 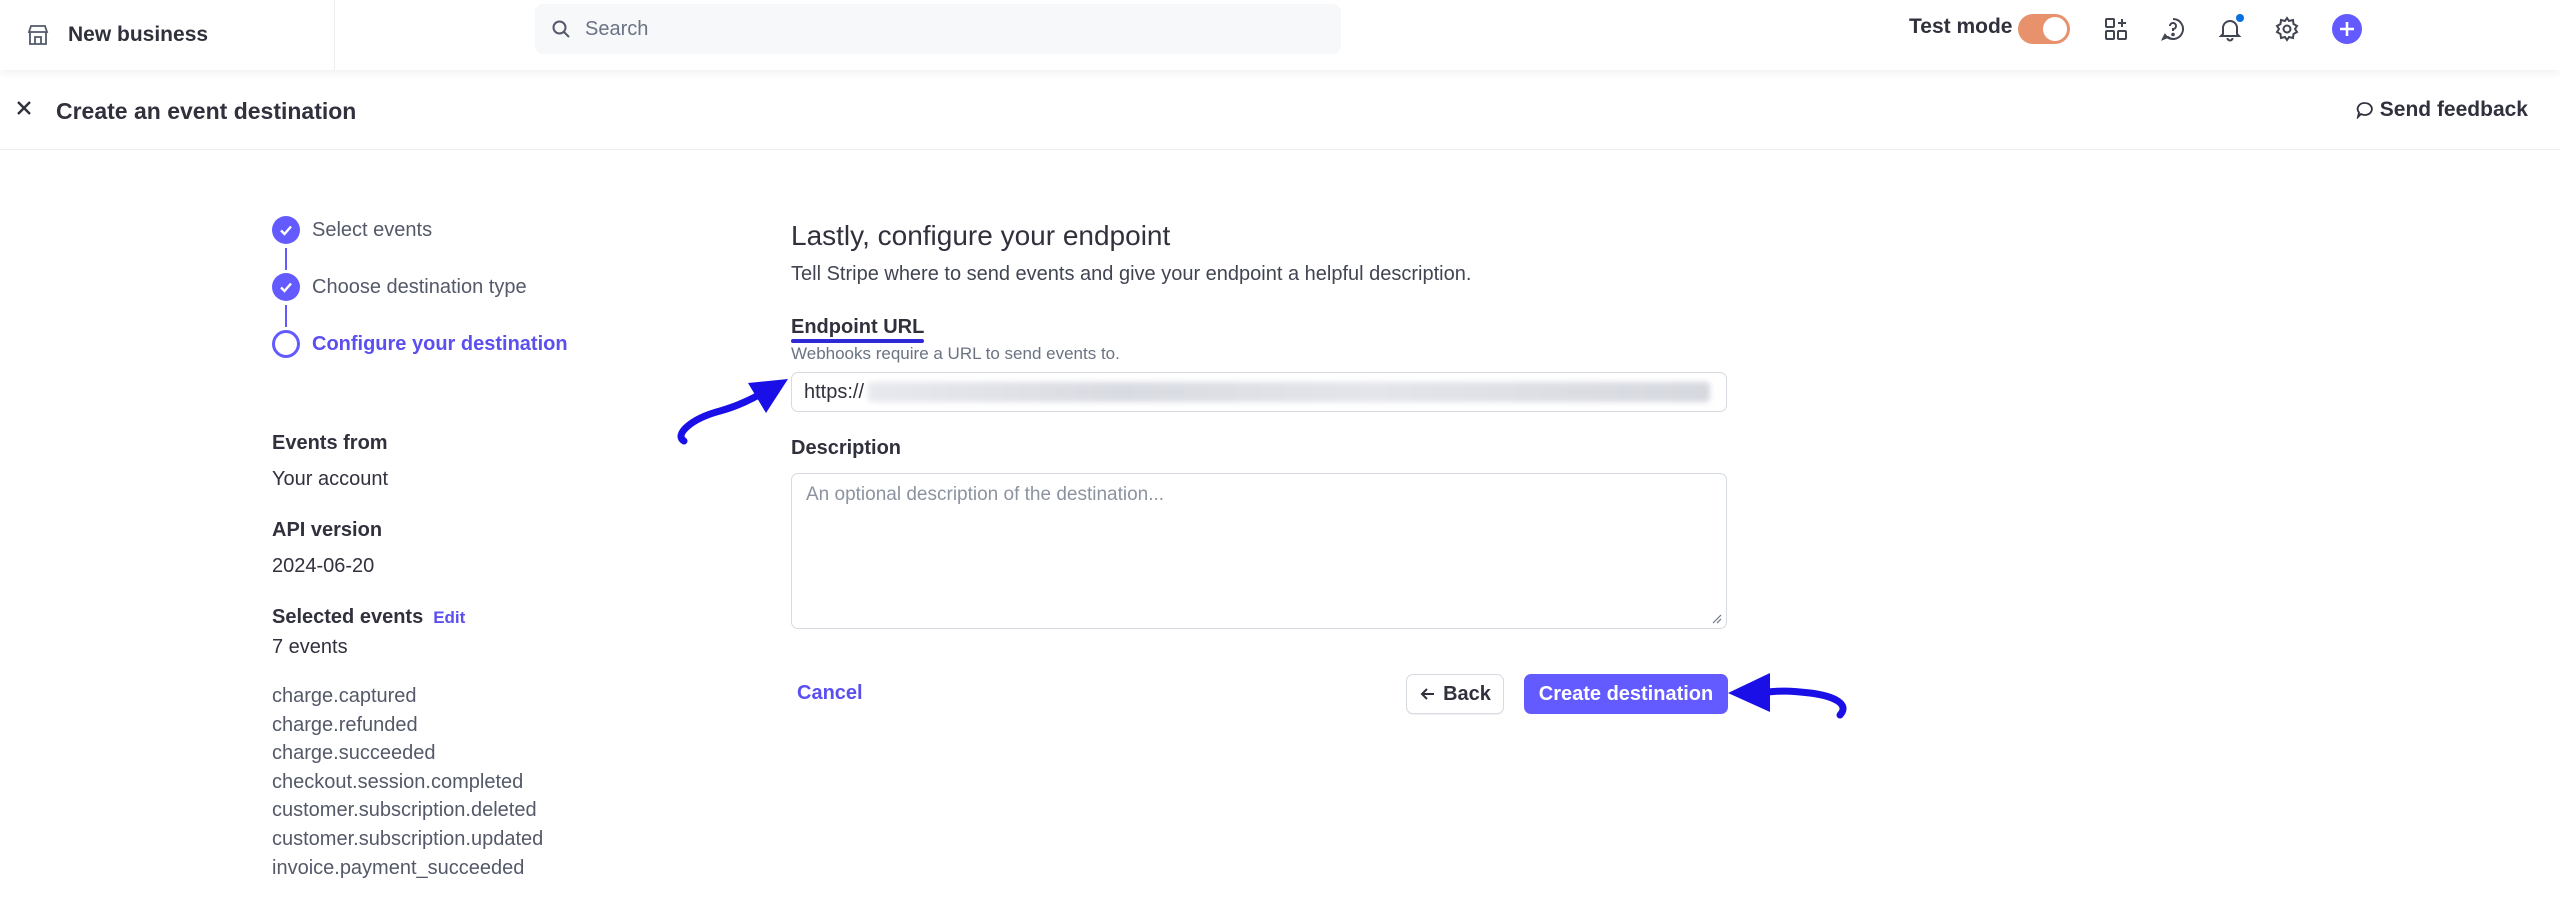 I want to click on top-navigation-bar: New business Search Test mode, so click(x=1280, y=35).